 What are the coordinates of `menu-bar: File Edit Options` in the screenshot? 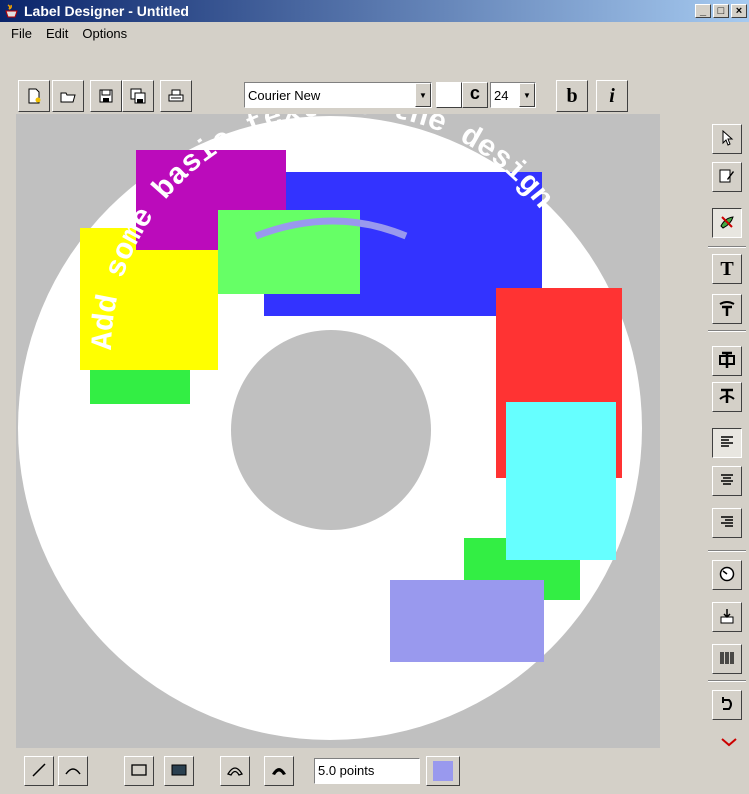 It's located at (374, 33).